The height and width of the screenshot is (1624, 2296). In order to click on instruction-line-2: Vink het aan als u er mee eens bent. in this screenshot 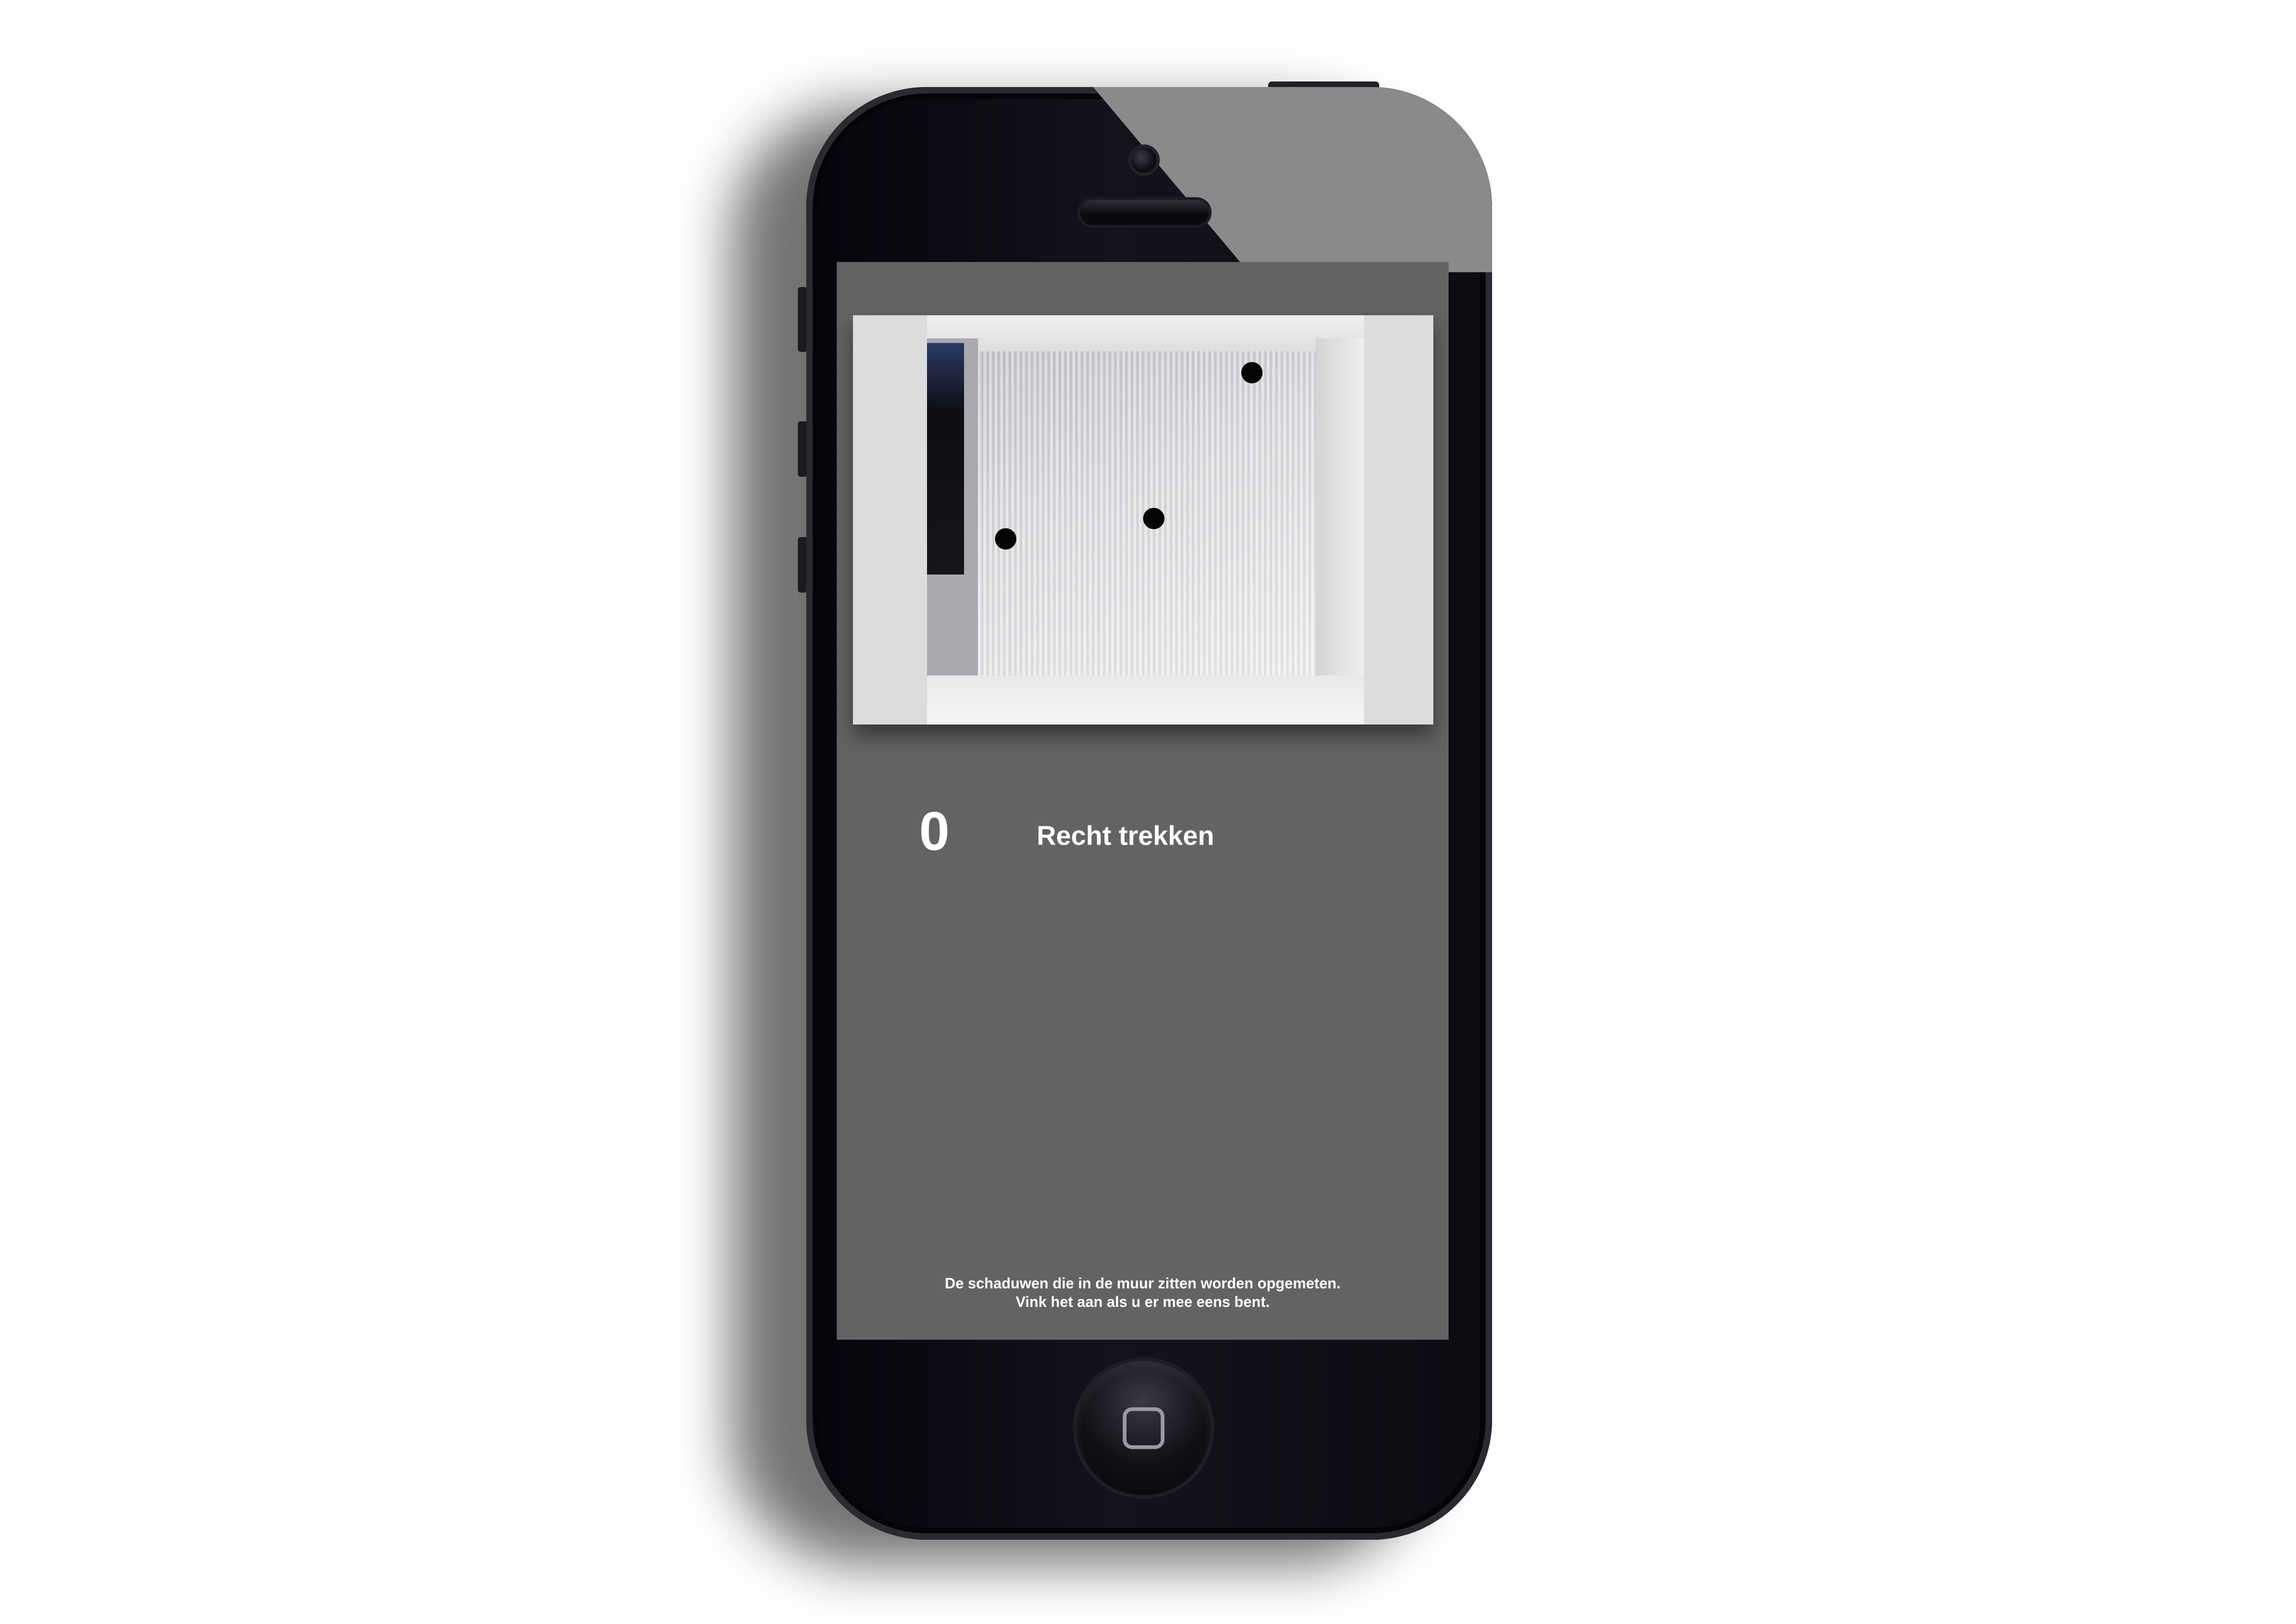, I will do `click(1142, 1301)`.